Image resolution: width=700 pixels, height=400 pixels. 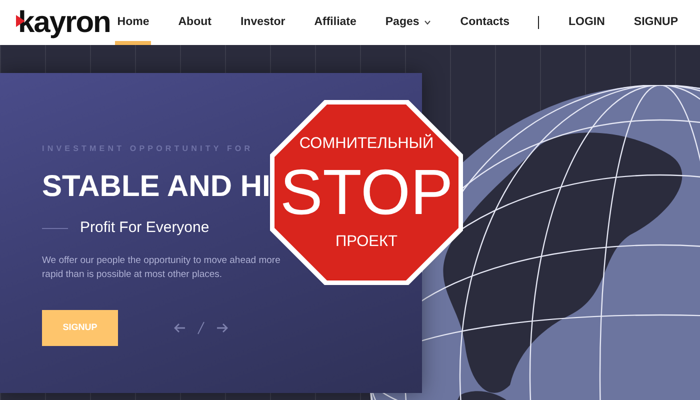 What do you see at coordinates (408, 22) in the screenshot?
I see `nav-dropdown: Pages` at bounding box center [408, 22].